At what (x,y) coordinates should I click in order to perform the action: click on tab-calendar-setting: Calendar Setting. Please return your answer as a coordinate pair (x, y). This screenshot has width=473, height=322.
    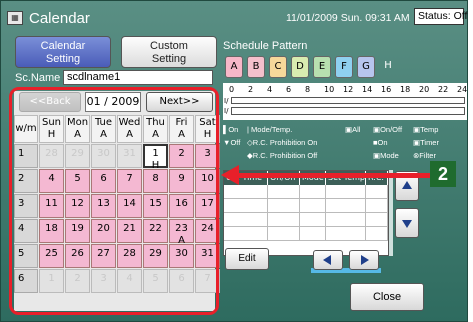
    Looking at the image, I should click on (63, 52).